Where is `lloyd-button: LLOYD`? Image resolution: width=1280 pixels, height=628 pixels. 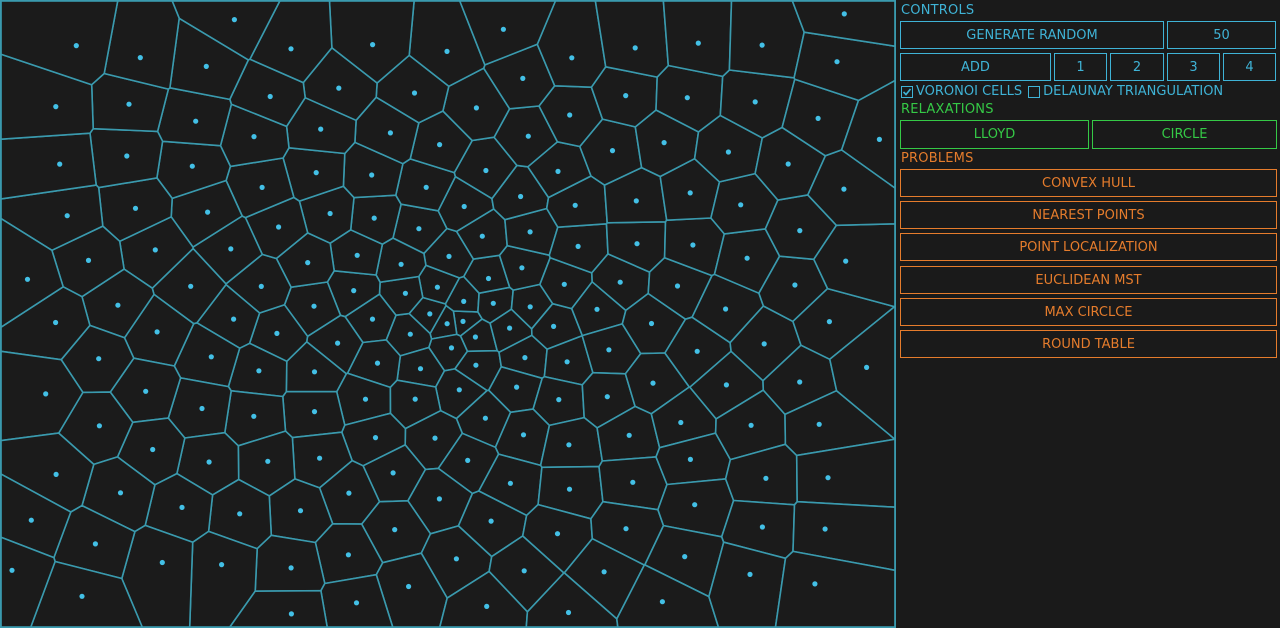
lloyd-button: LLOYD is located at coordinates (994, 134).